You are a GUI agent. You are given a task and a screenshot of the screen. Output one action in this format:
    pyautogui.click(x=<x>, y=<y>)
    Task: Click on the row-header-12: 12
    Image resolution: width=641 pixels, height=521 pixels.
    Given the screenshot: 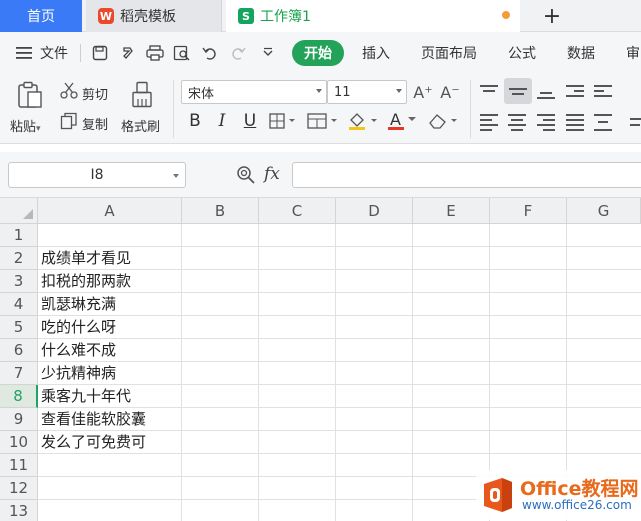 What is the action you would take?
    pyautogui.click(x=19, y=488)
    